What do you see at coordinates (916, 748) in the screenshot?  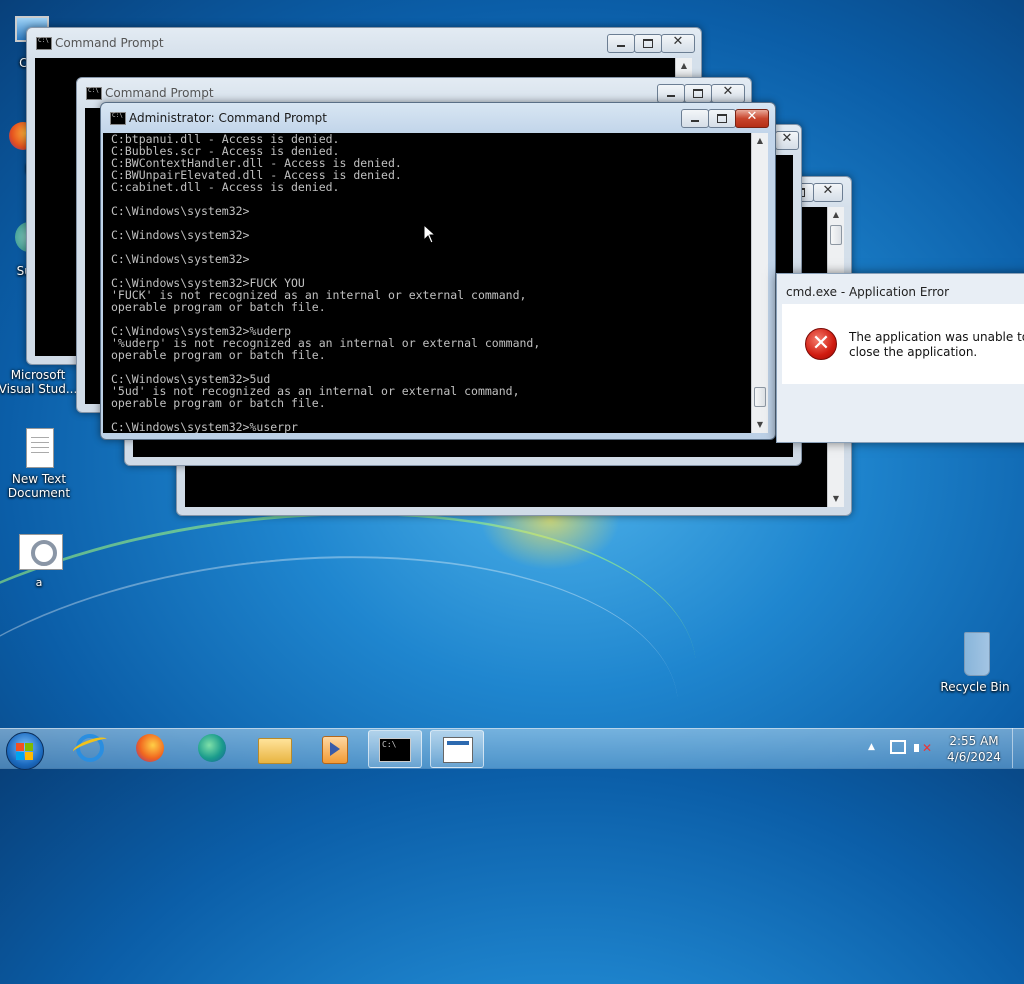 I see `speaker-body` at bounding box center [916, 748].